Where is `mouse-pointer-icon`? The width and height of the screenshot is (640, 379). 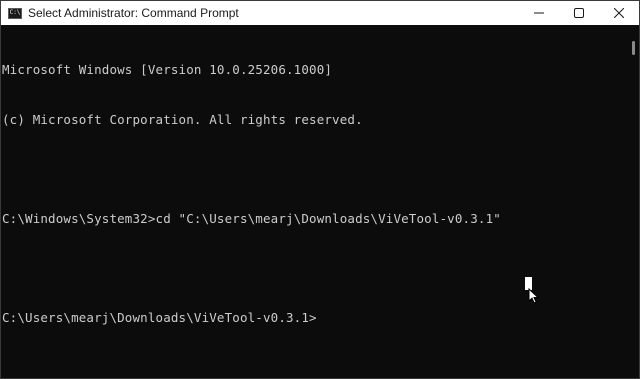
mouse-pointer-icon is located at coordinates (534, 296).